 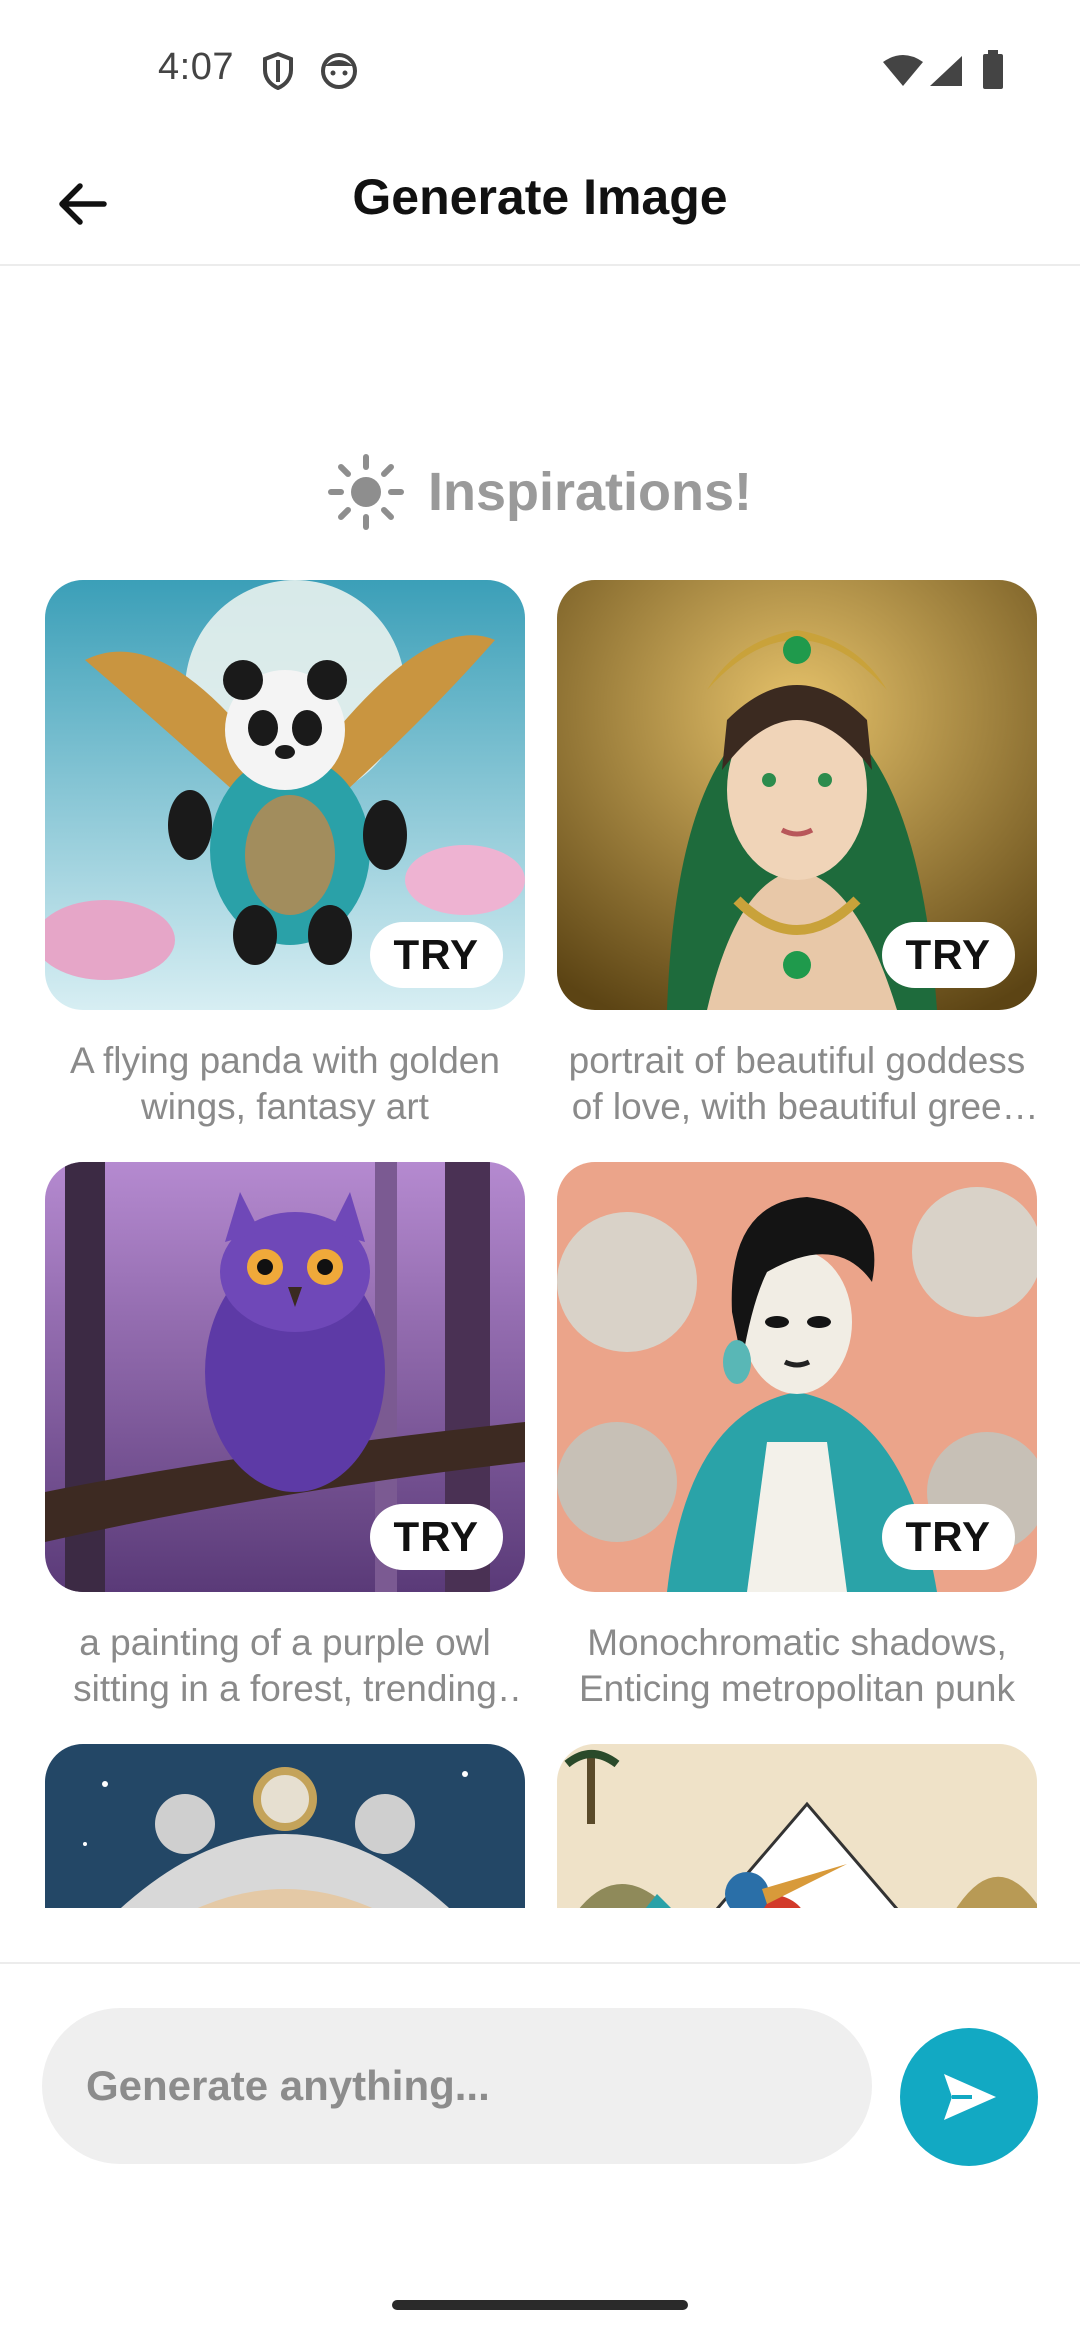 I want to click on inspirations-header: Inspirations!, so click(x=540, y=492).